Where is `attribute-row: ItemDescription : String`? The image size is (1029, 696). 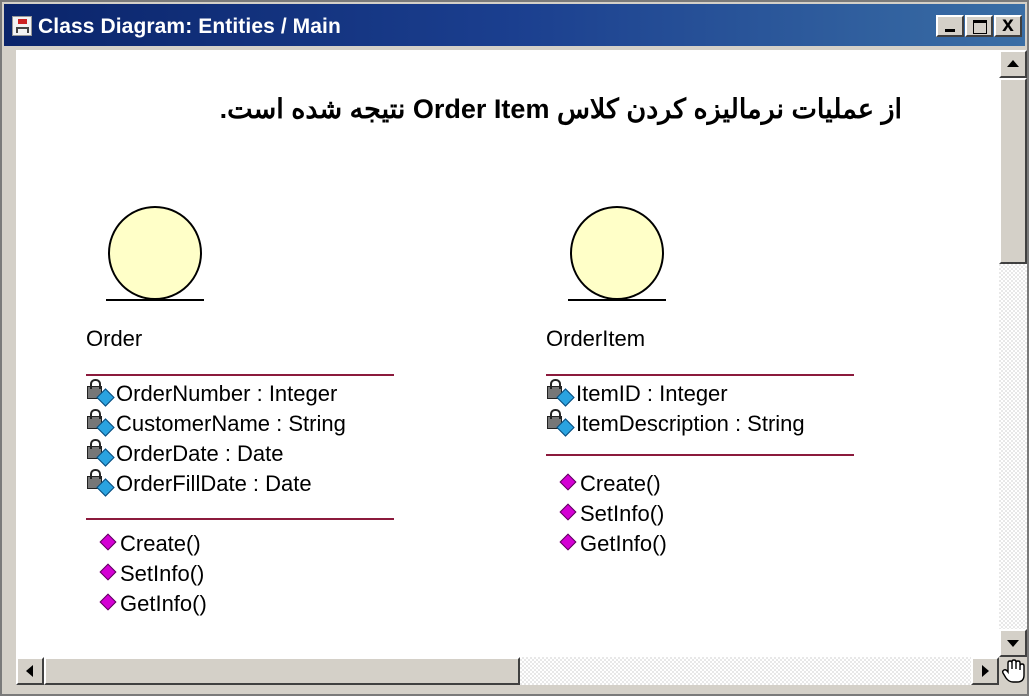 attribute-row: ItemDescription : String is located at coordinates (675, 423).